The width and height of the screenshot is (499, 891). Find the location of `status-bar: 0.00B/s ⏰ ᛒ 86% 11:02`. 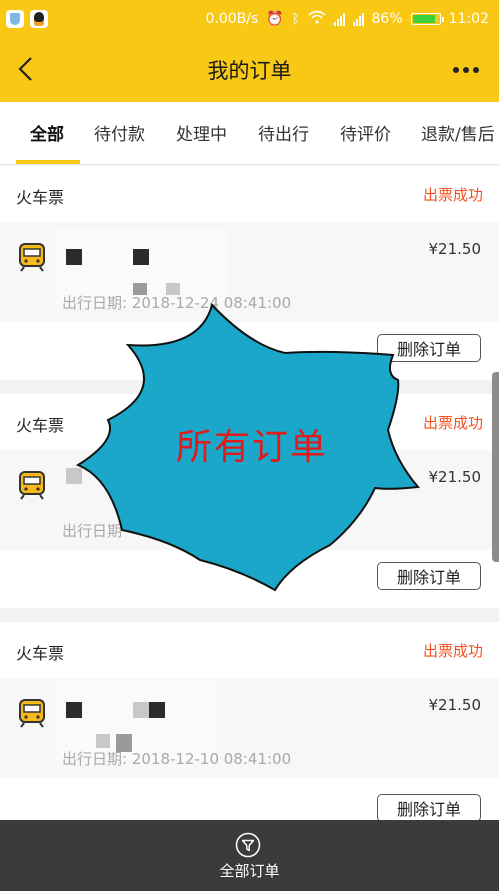

status-bar: 0.00B/s ⏰ ᛒ 86% 11:02 is located at coordinates (249, 19).